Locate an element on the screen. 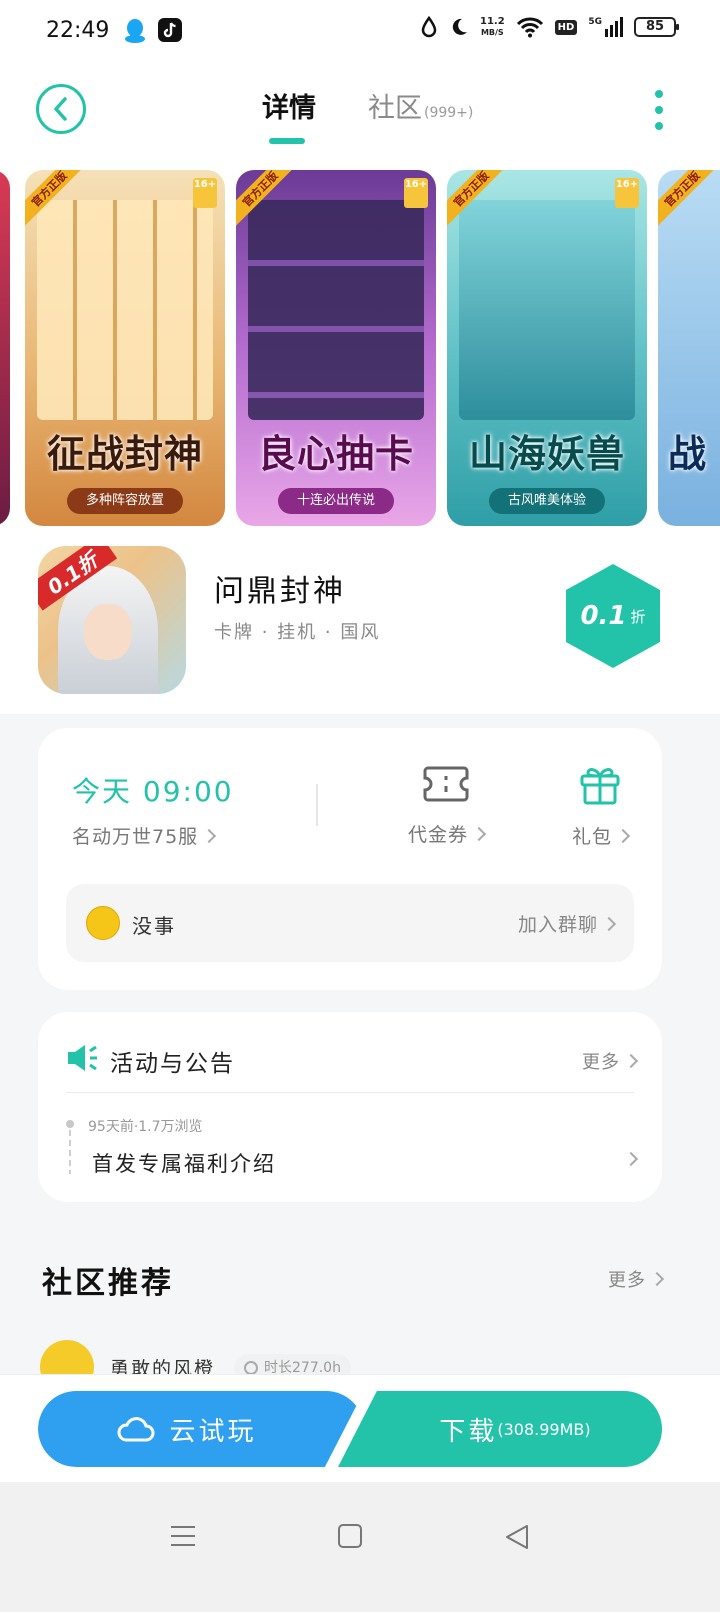 Image resolution: width=720 pixels, height=1612 pixels. discount-unit: 折 is located at coordinates (638, 616).